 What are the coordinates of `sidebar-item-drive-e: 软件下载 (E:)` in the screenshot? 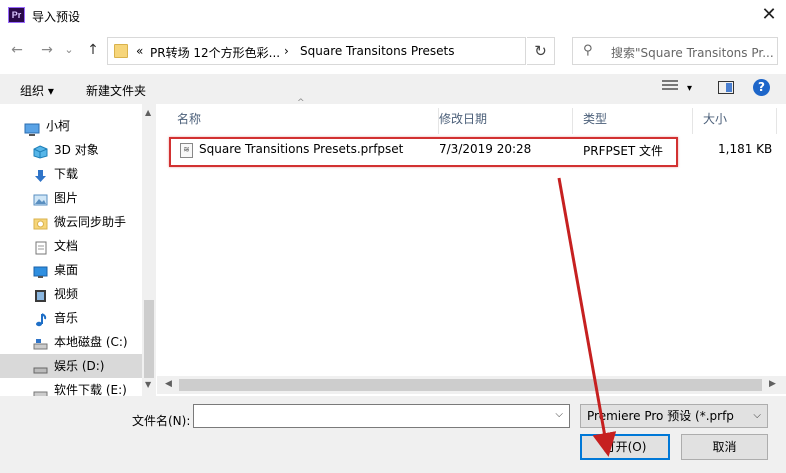 It's located at (71, 387).